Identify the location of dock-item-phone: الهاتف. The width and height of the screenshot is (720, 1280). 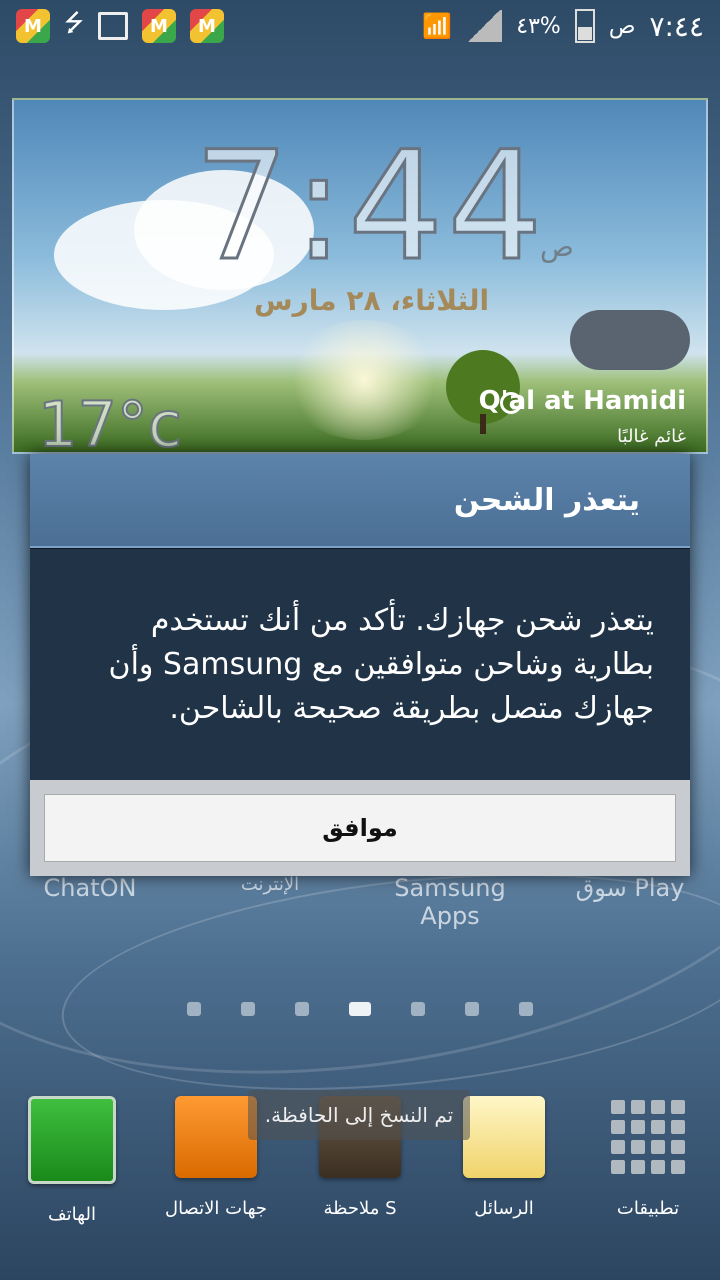
(72, 1160).